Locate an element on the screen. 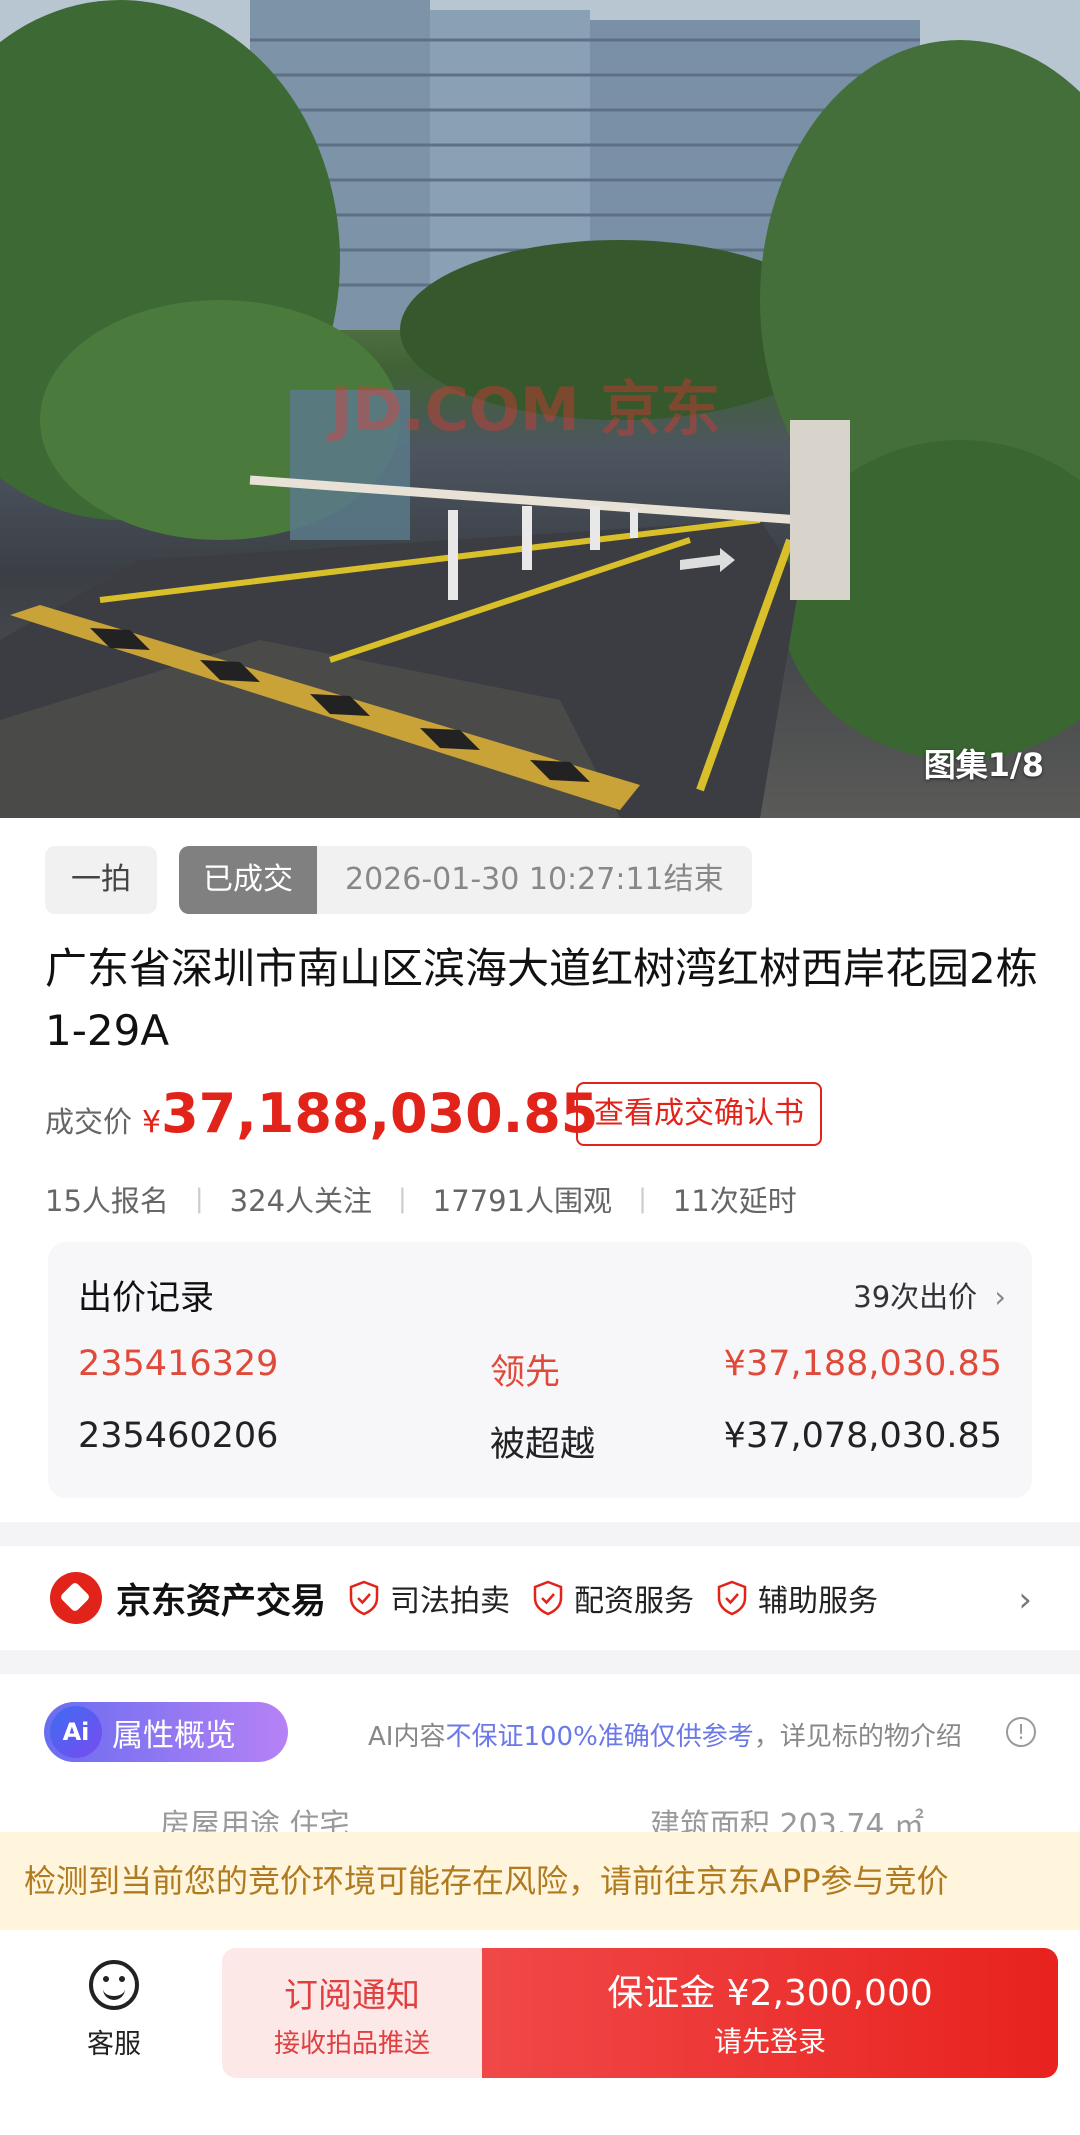  ai-icon: Ai is located at coordinates (76, 1732).